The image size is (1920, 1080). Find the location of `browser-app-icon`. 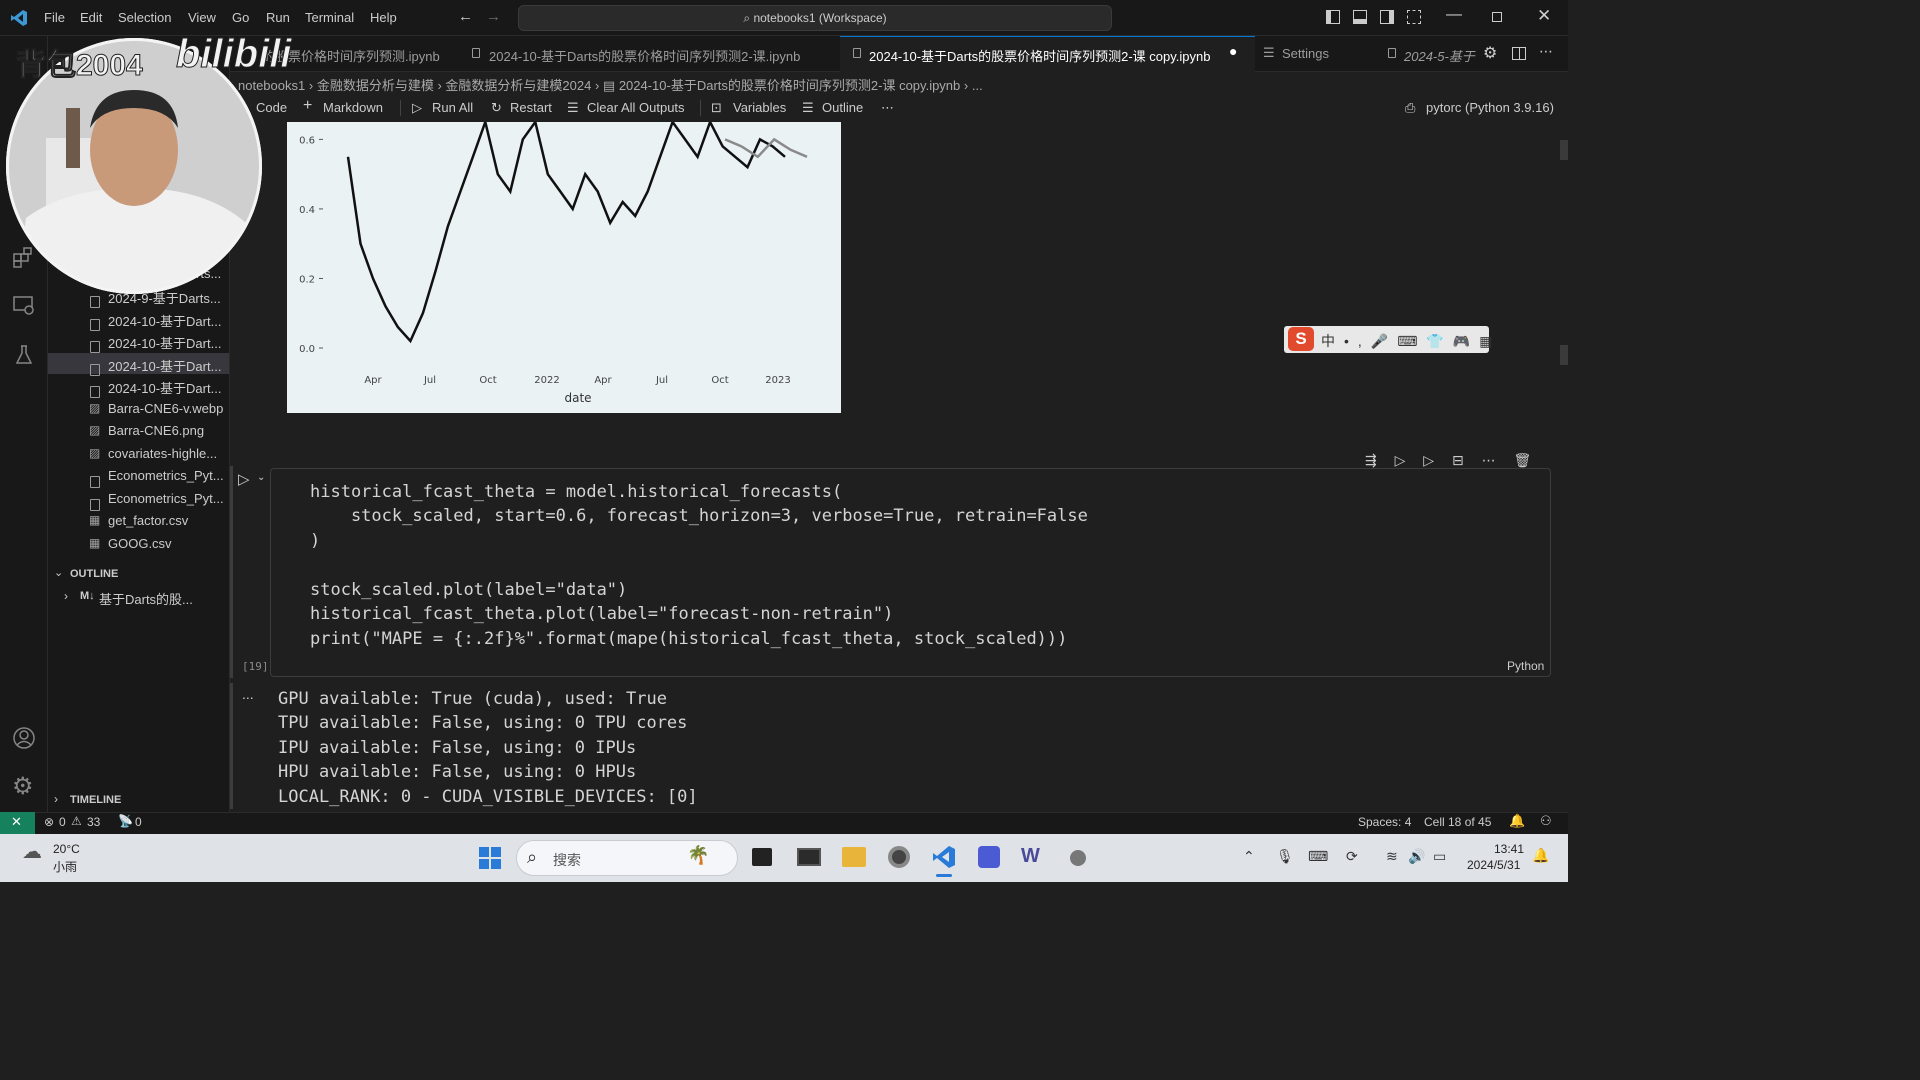

browser-app-icon is located at coordinates (899, 857).